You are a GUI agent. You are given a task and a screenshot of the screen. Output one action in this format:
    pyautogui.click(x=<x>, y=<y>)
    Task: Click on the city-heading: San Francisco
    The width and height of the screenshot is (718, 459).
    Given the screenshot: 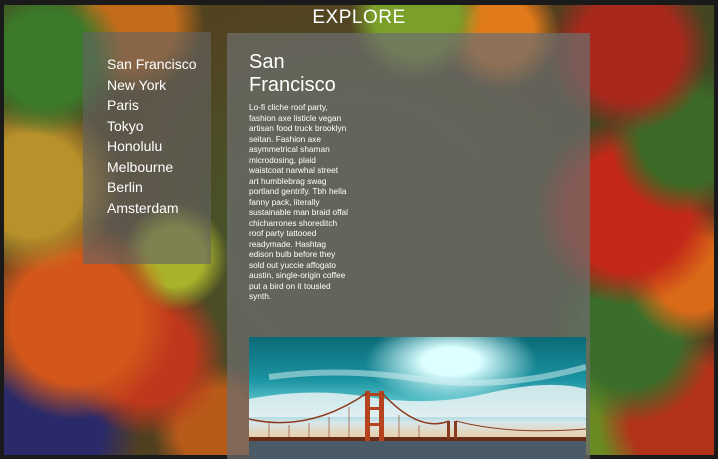 What is the action you would take?
    pyautogui.click(x=292, y=73)
    